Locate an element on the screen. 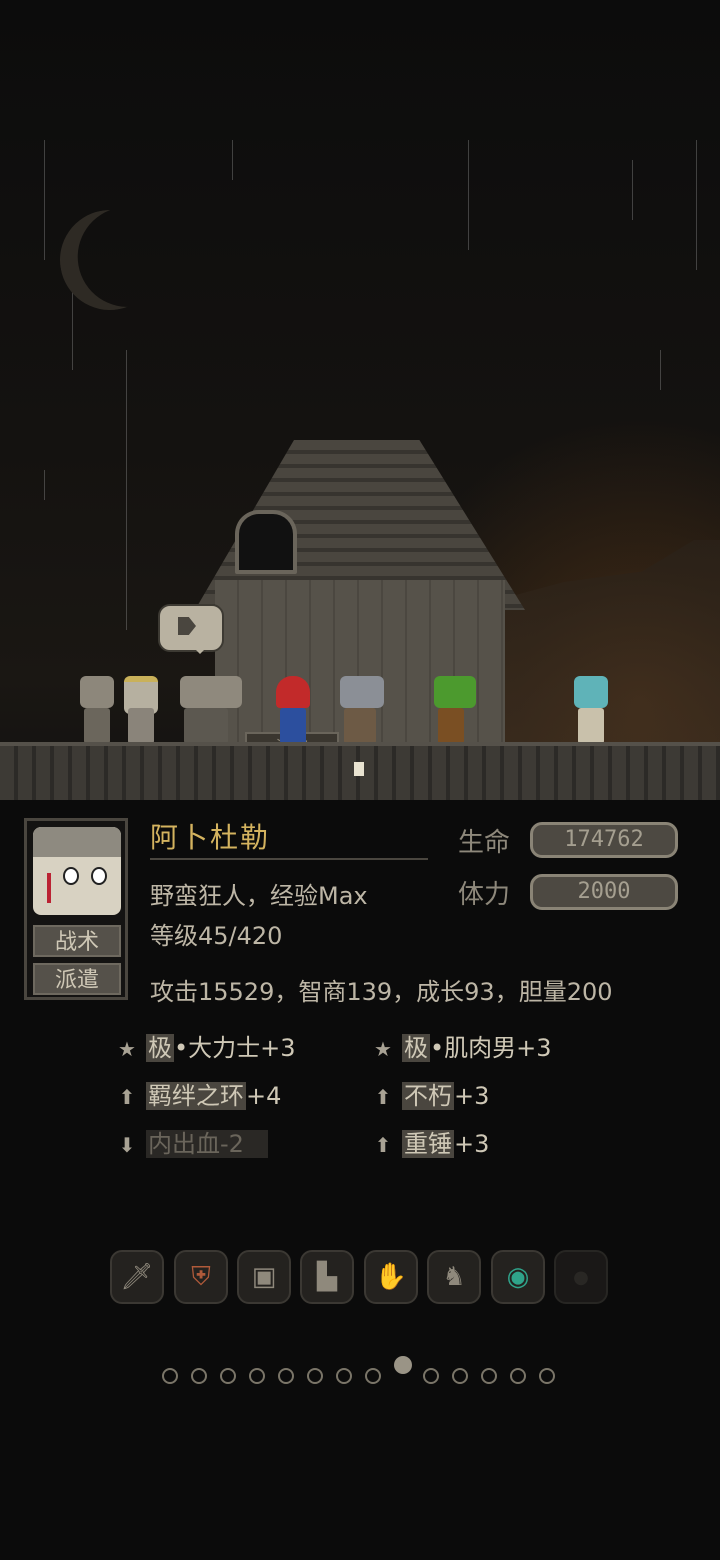 Image resolution: width=720 pixels, height=1560 pixels. trait-item: ★ 极•大力士+3 is located at coordinates (205, 1048).